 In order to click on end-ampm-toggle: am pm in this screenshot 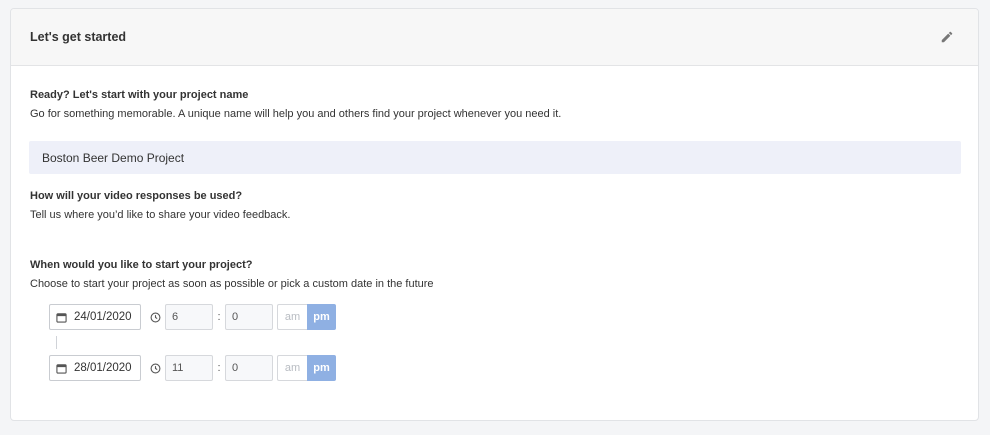, I will do `click(306, 368)`.